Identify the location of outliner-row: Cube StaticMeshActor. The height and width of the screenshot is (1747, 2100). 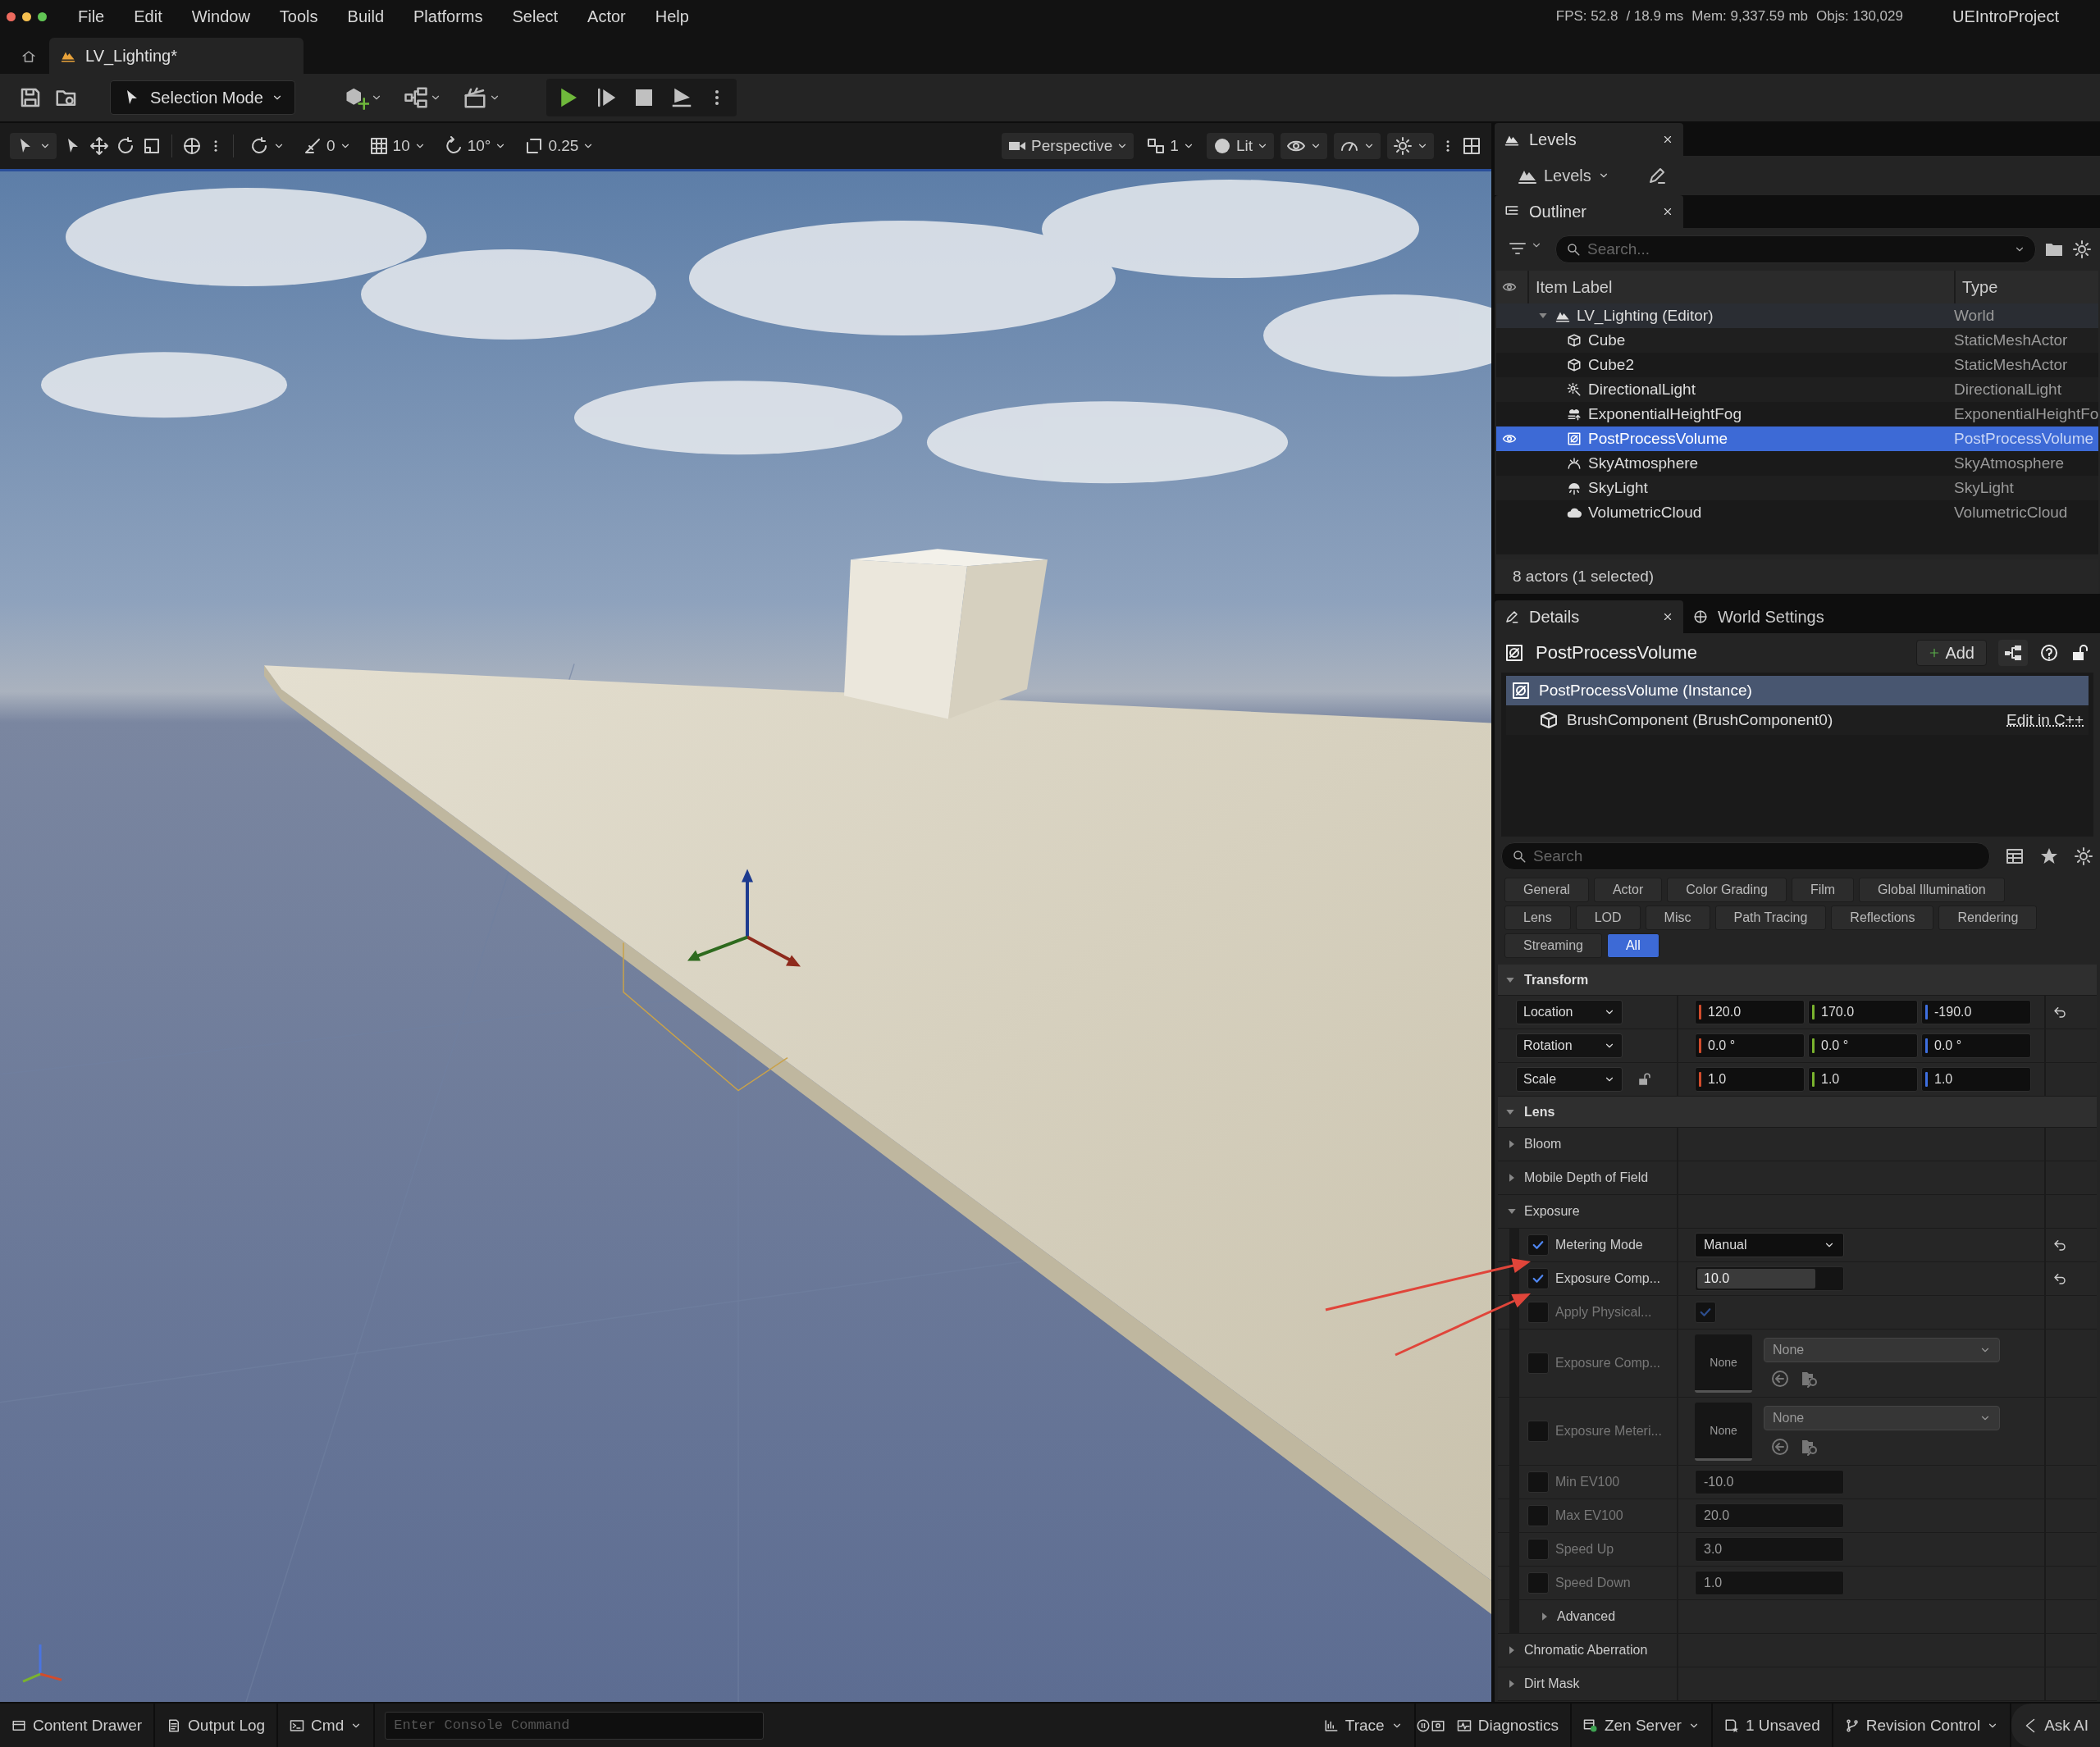
(1797, 340).